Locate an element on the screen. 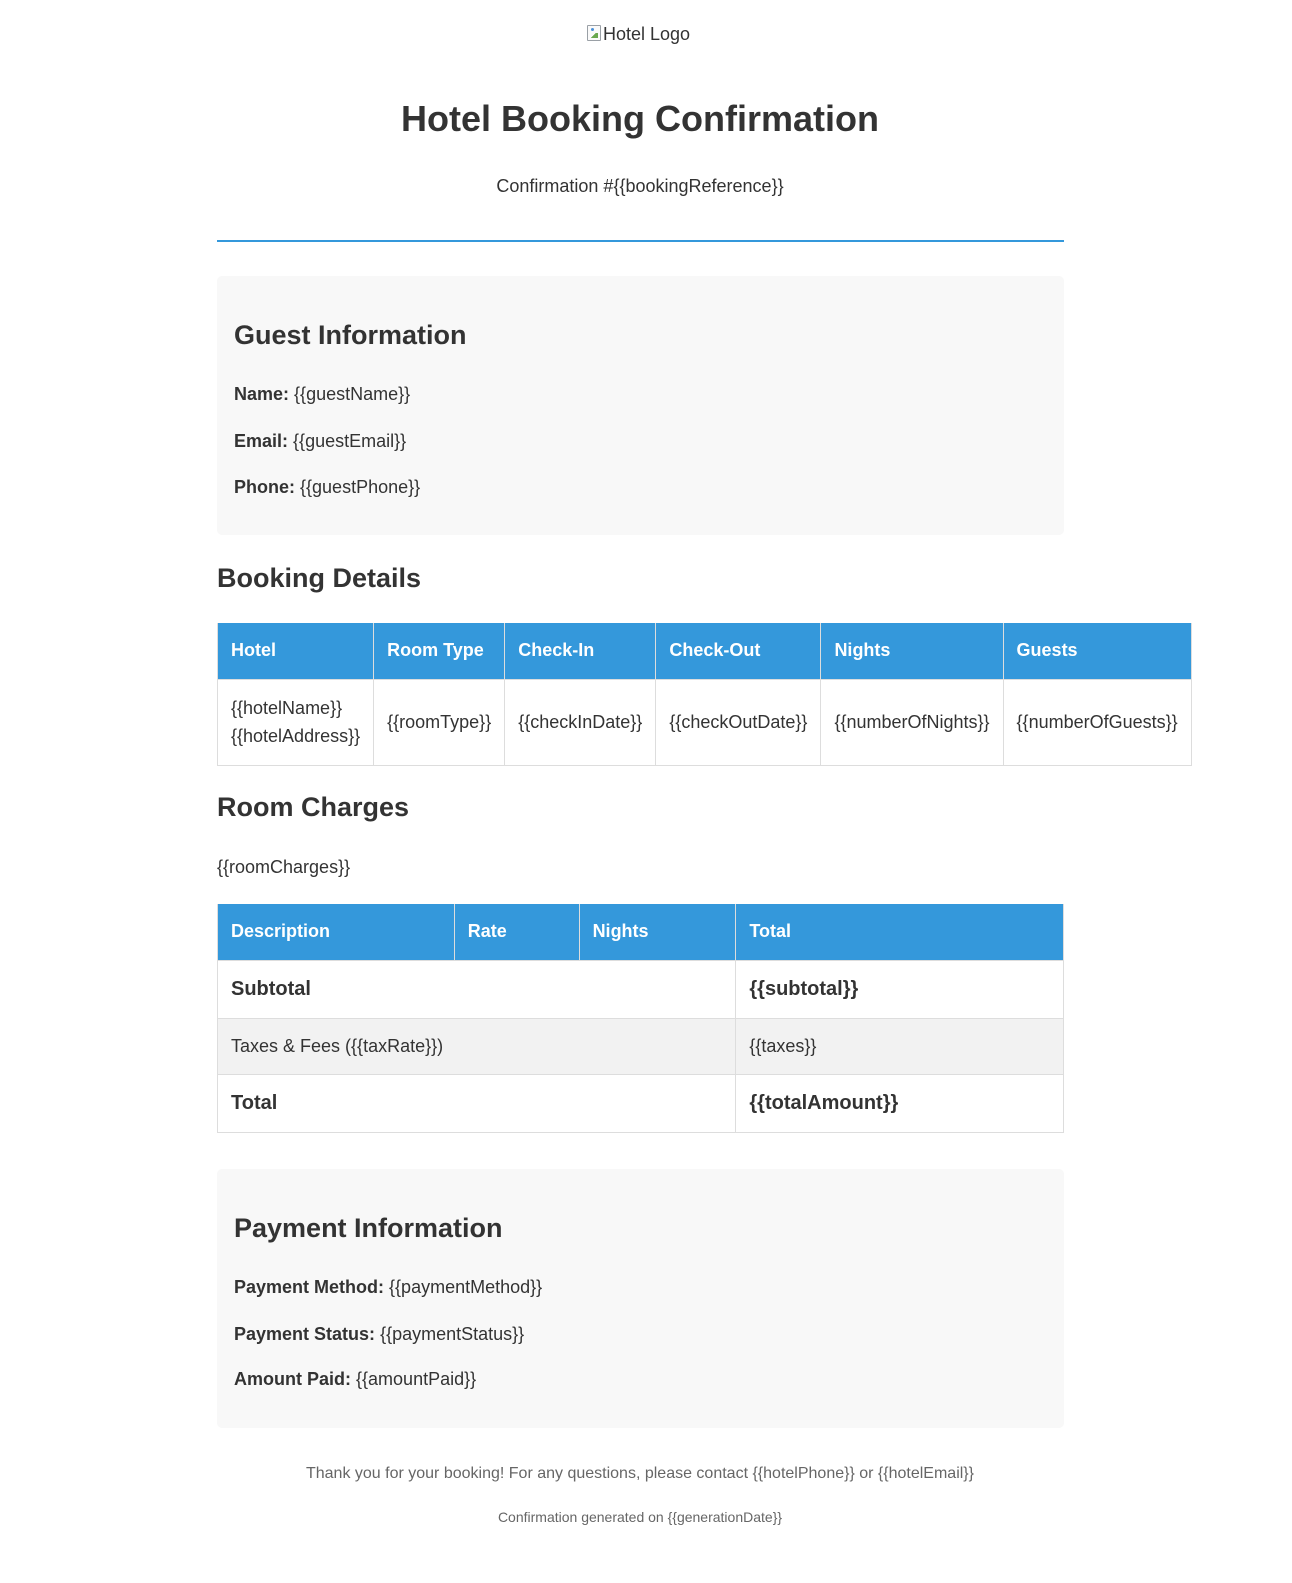  guest-phone-row: Phone: {{guestPhone}} is located at coordinates (327, 487).